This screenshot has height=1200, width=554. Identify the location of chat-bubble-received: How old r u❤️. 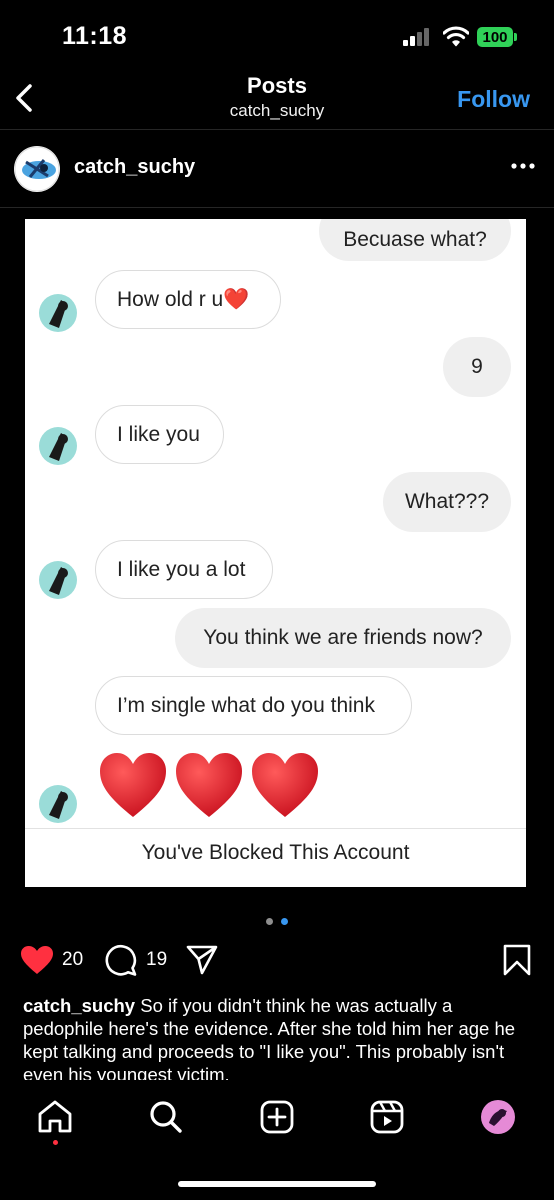
(188, 299).